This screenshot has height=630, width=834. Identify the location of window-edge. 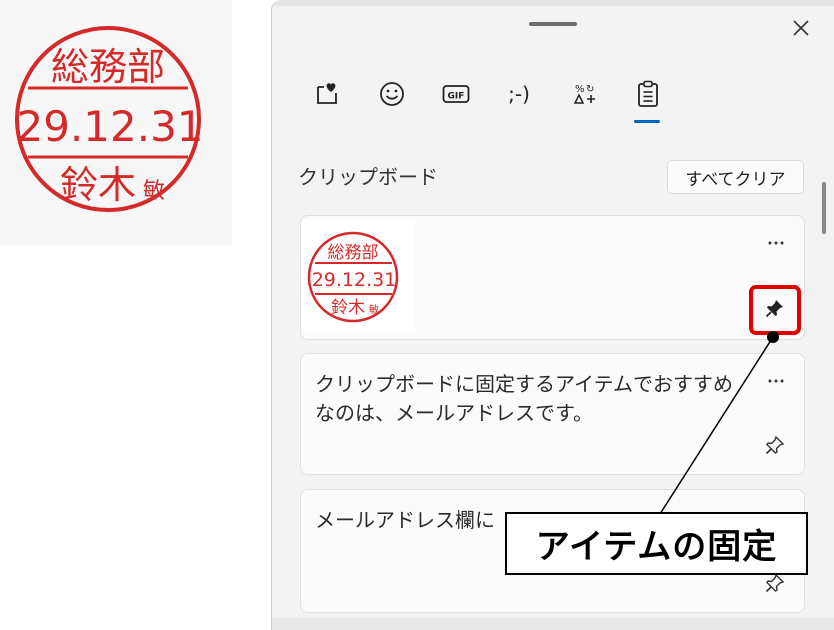
(553, 3).